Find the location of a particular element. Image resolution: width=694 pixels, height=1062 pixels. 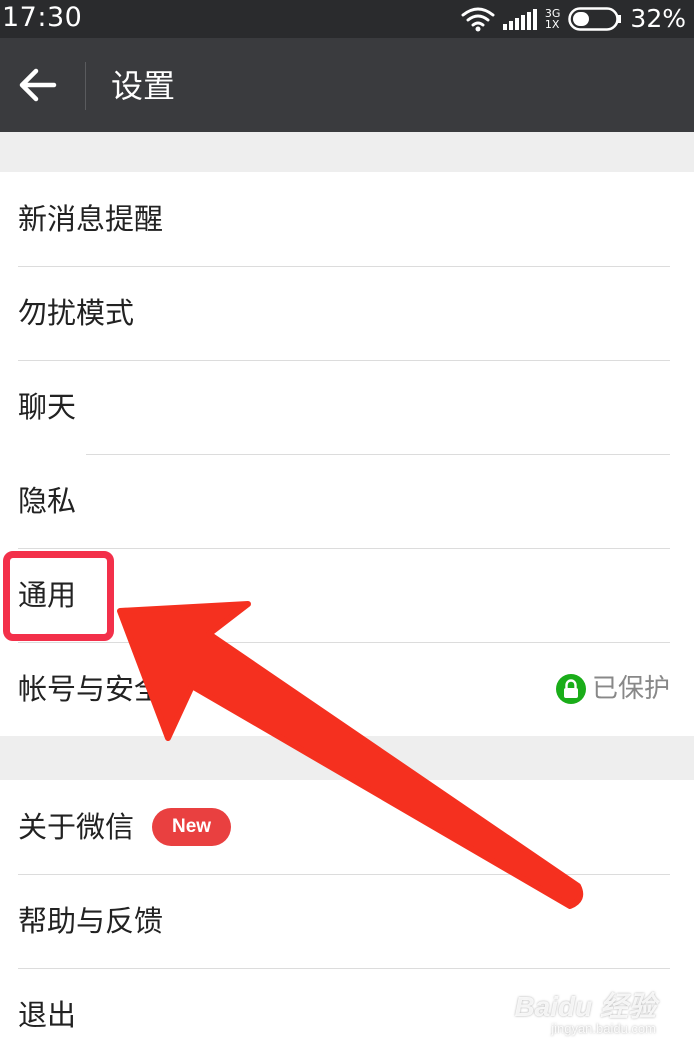

new-badge: New is located at coordinates (192, 827).